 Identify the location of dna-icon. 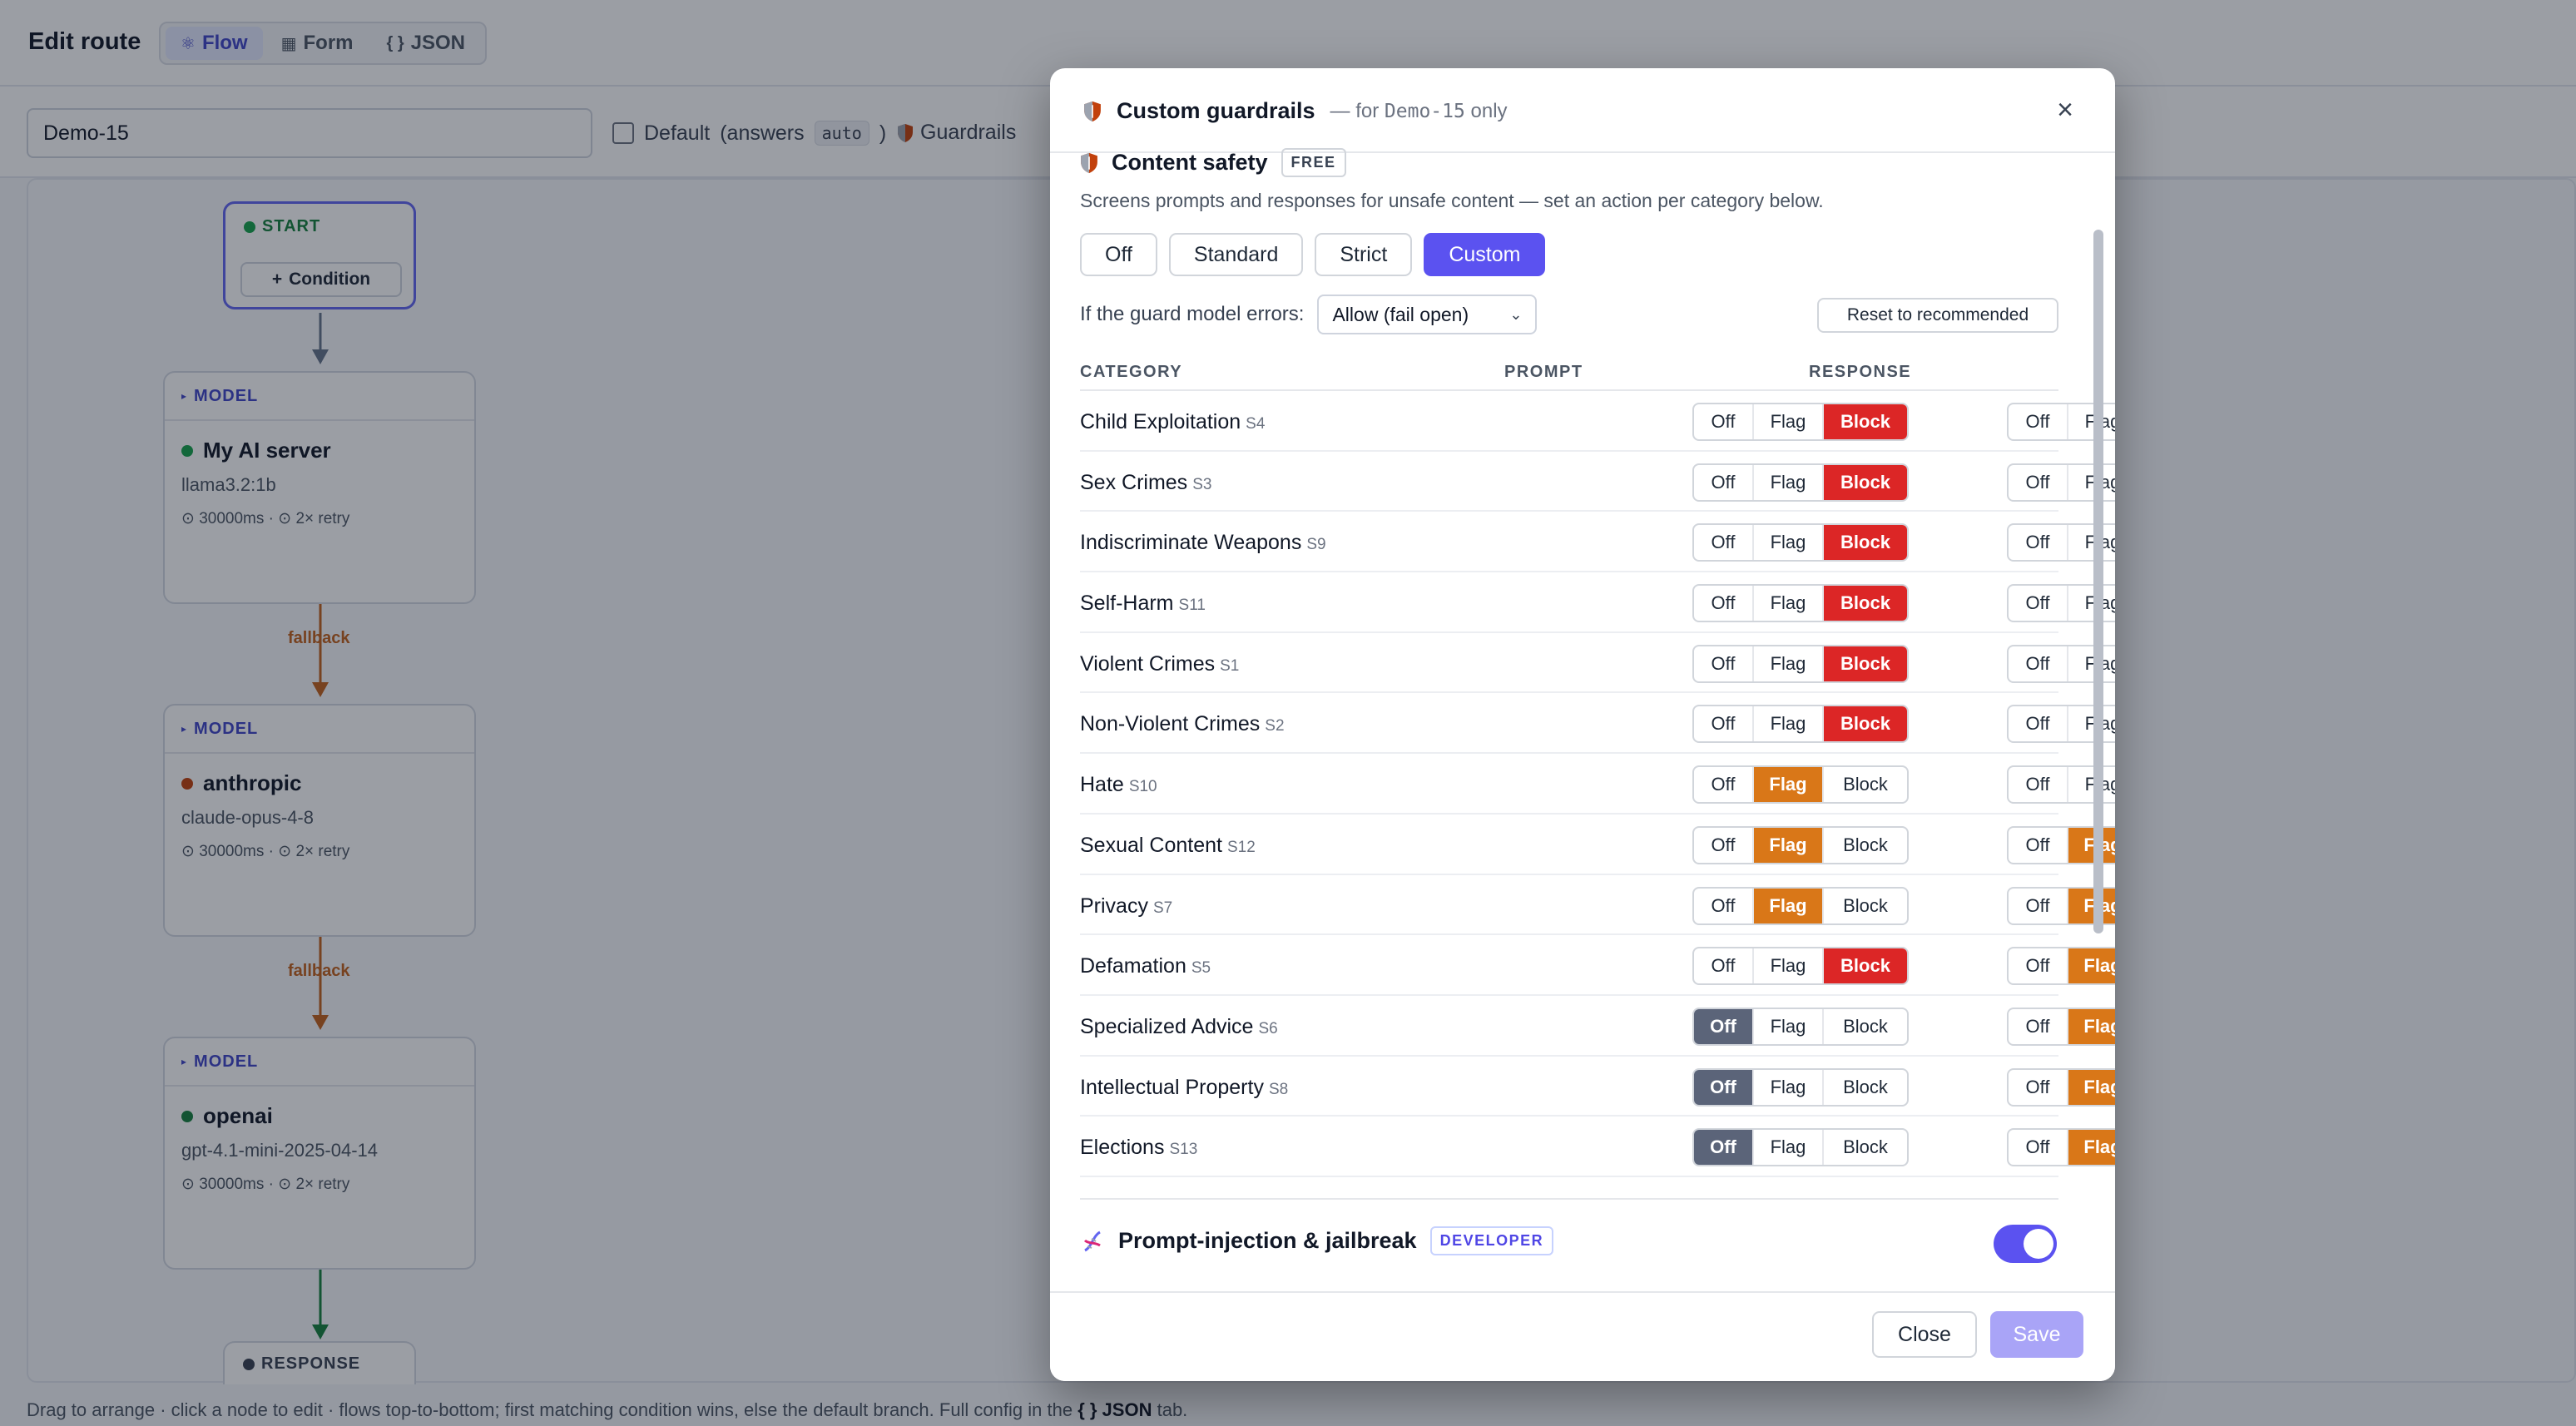
(1092, 1240).